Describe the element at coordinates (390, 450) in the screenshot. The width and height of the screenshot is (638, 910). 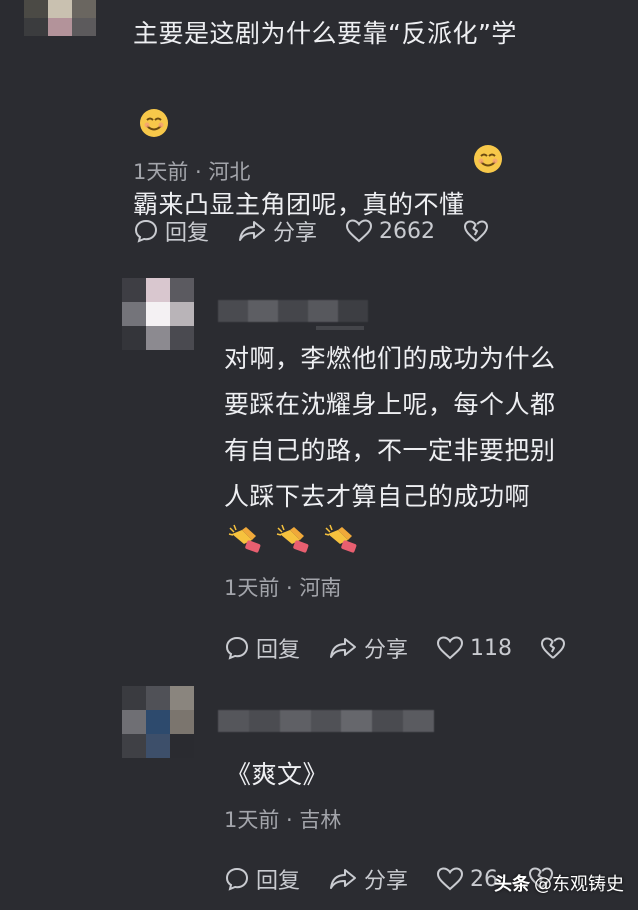
I see `comment-text: 有自己的路，不一定非要把别` at that location.